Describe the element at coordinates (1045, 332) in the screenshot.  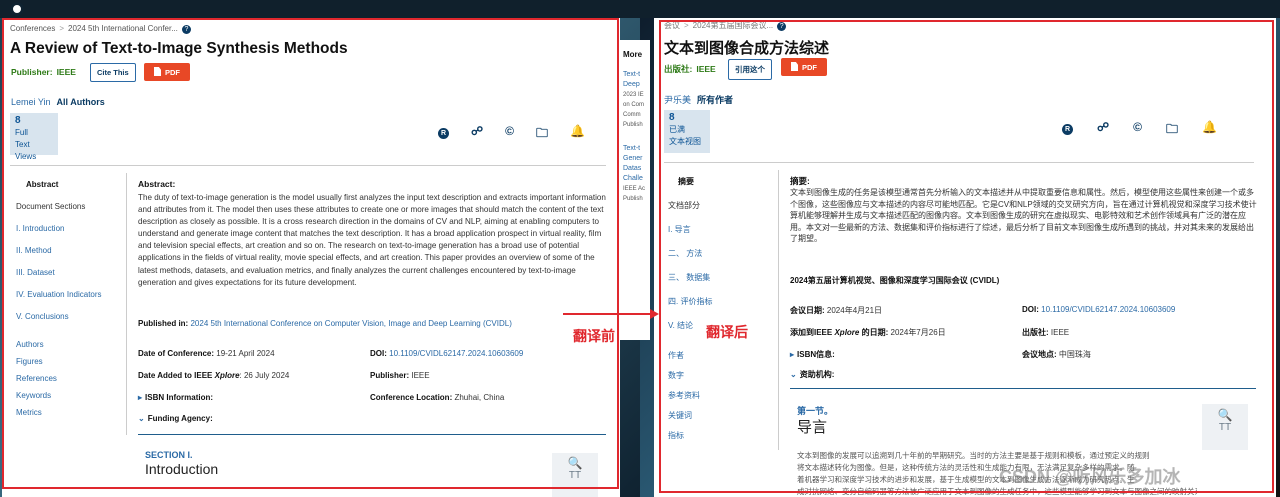
I see `publisher-meta: 出版社: IEEE` at that location.